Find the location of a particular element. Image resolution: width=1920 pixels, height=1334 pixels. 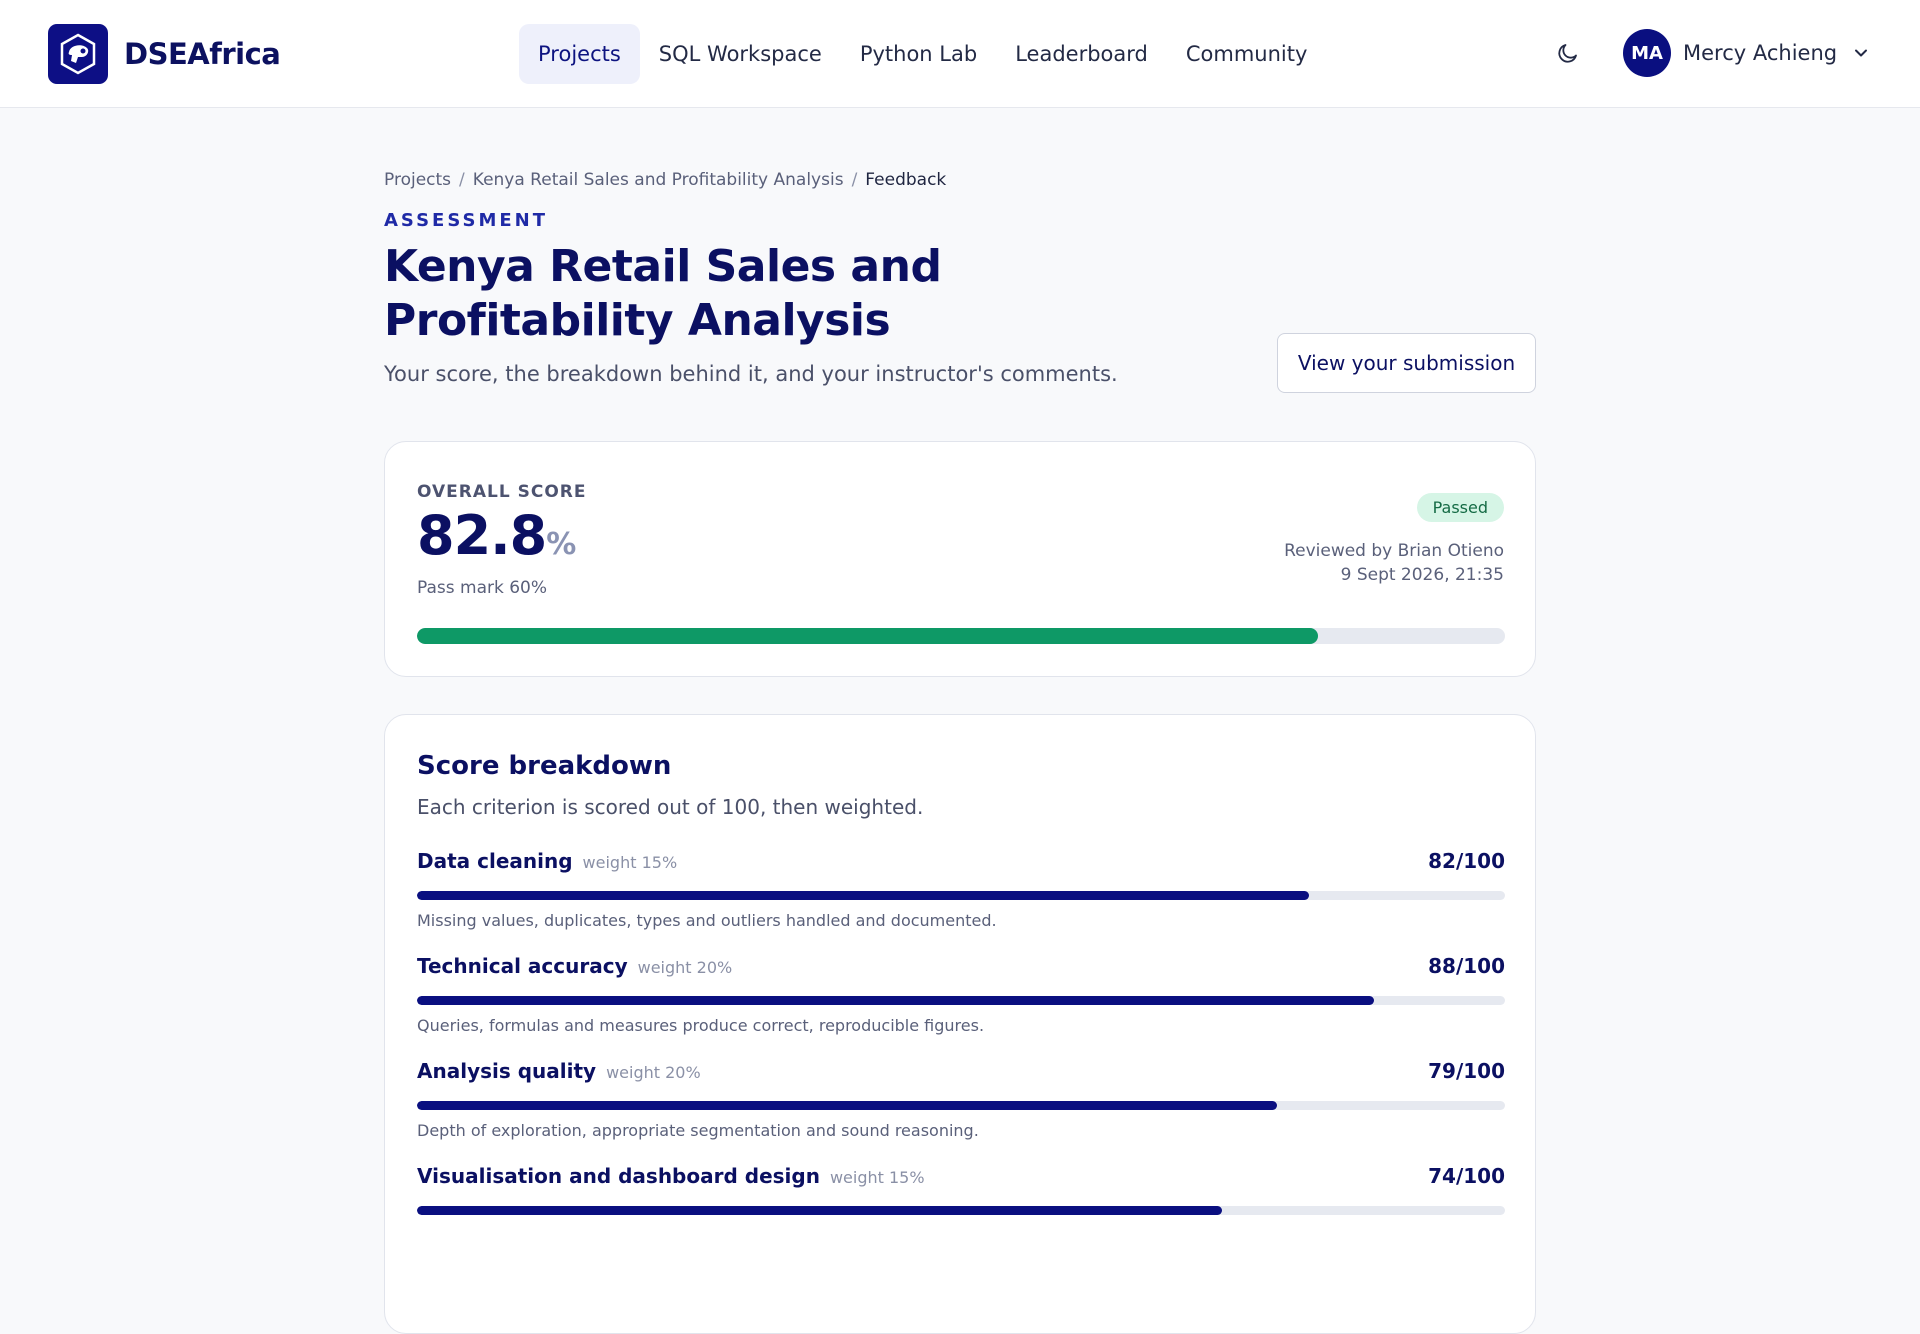

score-unit: % is located at coordinates (561, 544).